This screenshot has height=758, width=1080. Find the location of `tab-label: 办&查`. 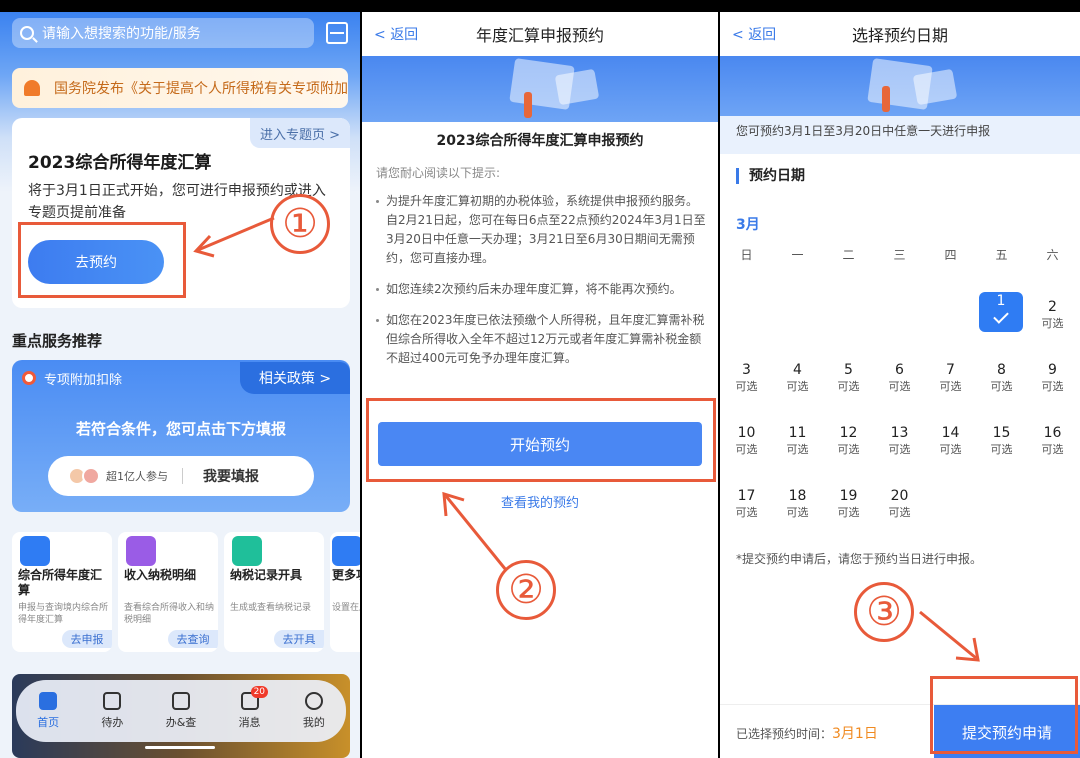

tab-label: 办&查 is located at coordinates (181, 722).